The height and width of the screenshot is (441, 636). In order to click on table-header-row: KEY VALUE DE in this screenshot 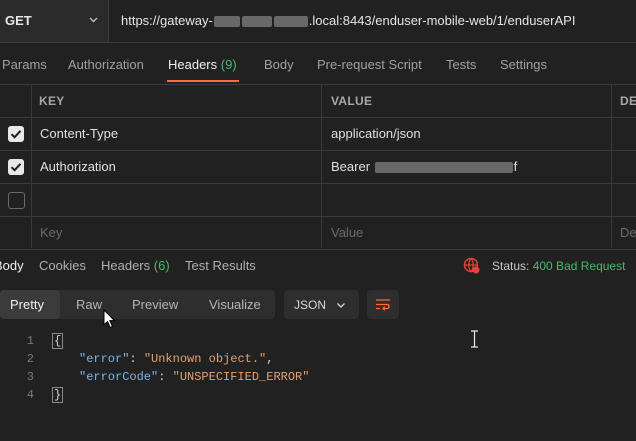, I will do `click(318, 101)`.